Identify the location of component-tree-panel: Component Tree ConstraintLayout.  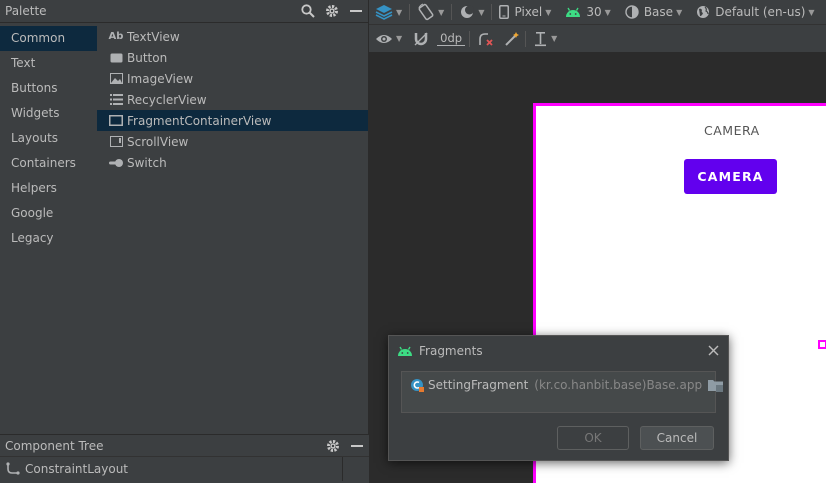
(184, 458).